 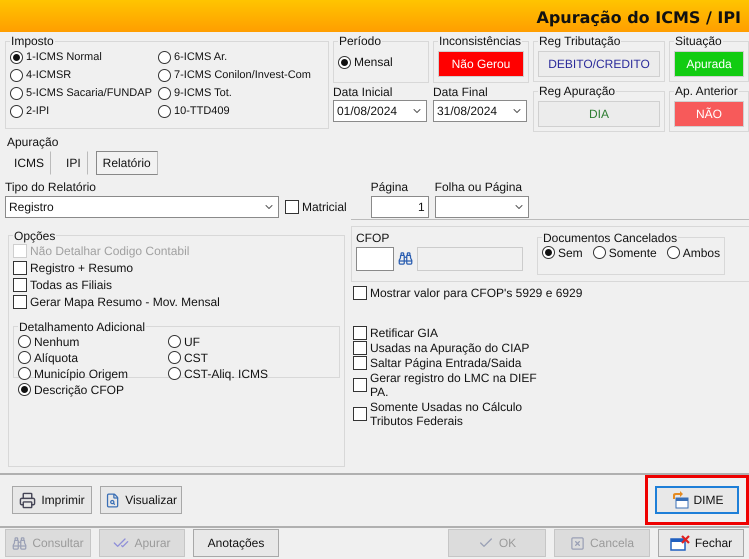 I want to click on radio-button: CST-Aliq. ICMS, so click(x=243, y=374).